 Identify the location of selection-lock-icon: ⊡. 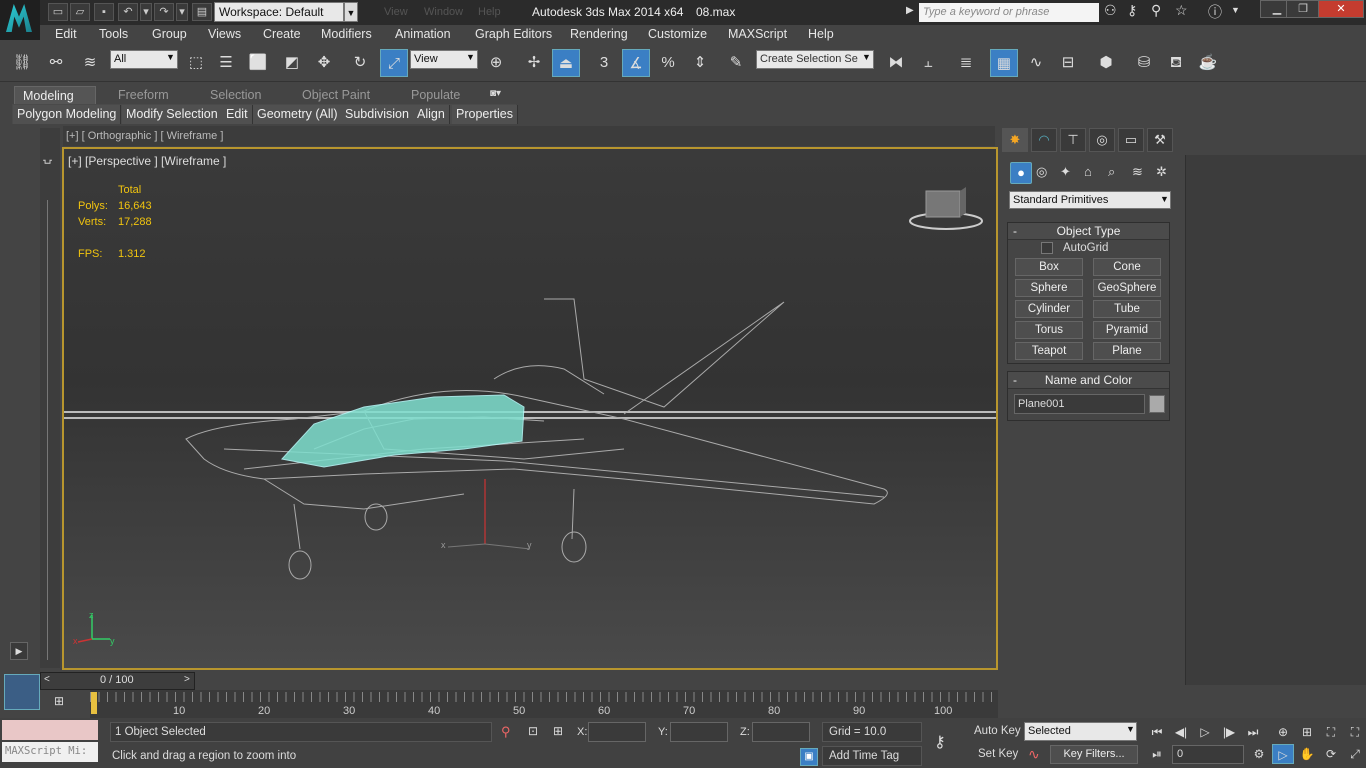
(533, 731).